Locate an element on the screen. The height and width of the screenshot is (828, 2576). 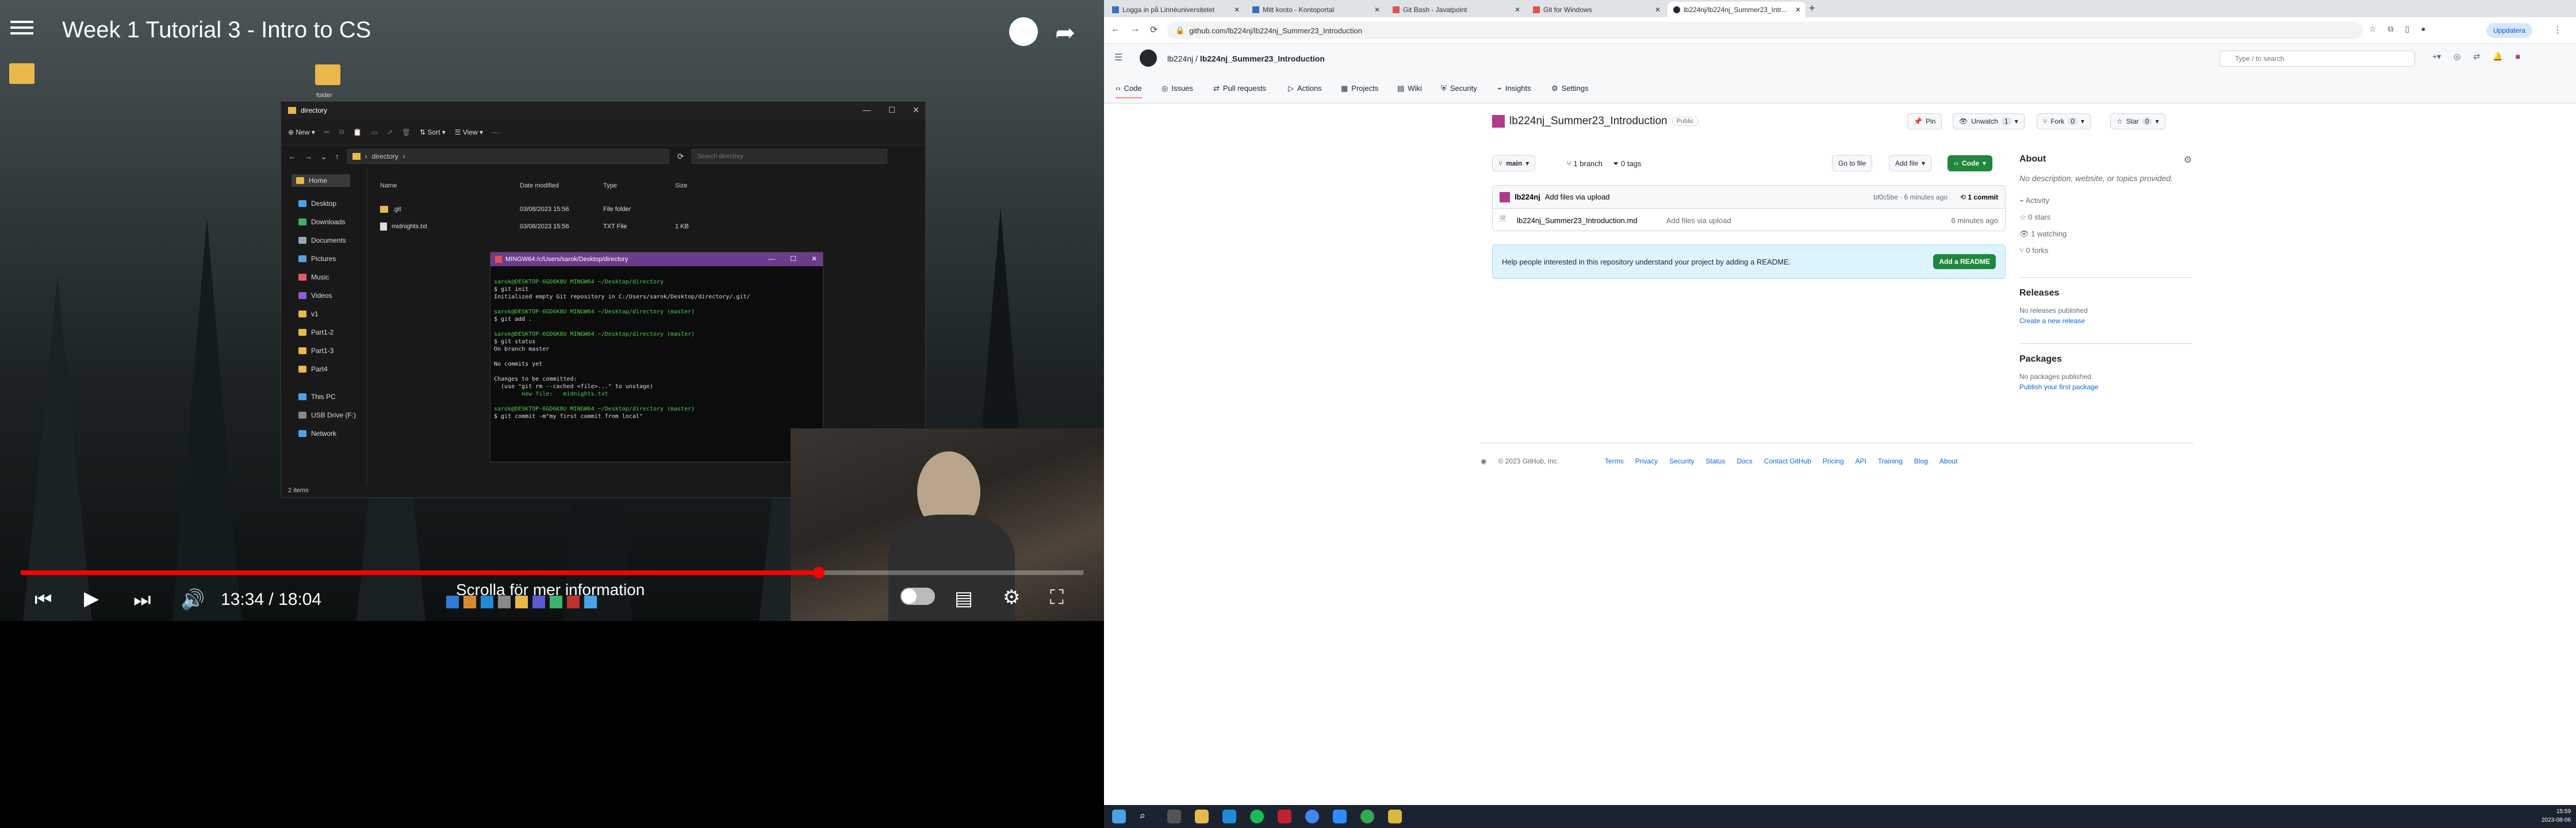
fork-button: ⑂ Fork 0 ▾ is located at coordinates (2064, 121).